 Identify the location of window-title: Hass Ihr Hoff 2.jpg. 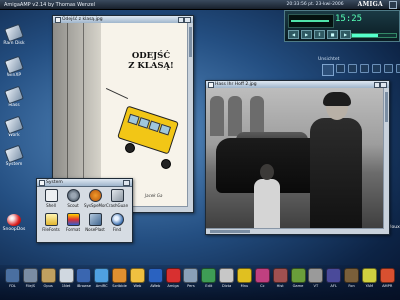
(236, 84).